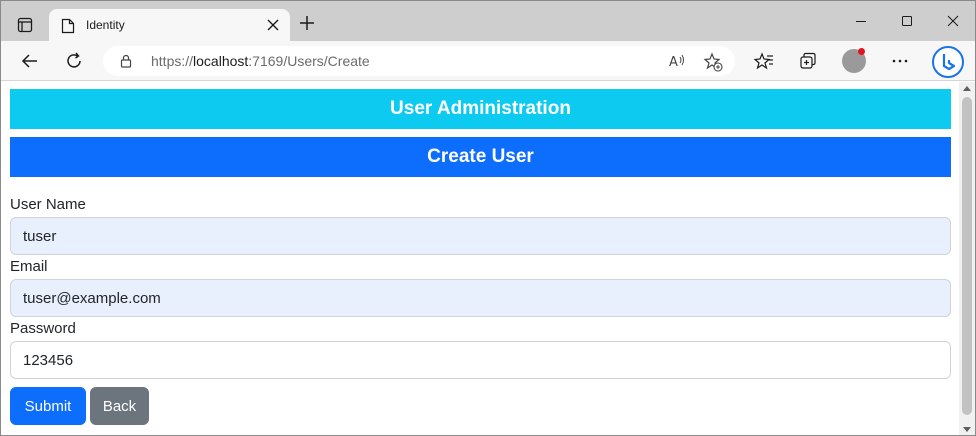 Image resolution: width=976 pixels, height=436 pixels. Describe the element at coordinates (68, 26) in the screenshot. I see `page-icon` at that location.